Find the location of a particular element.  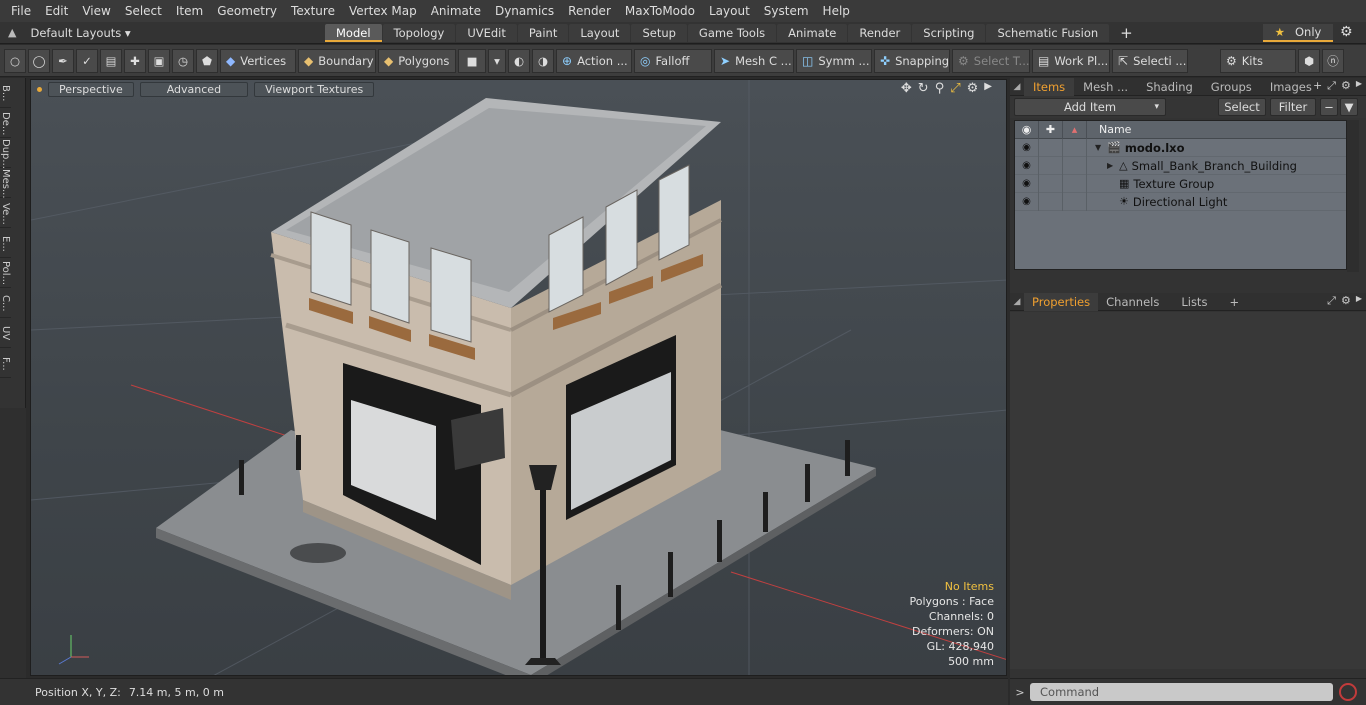

shield-icon: ◐ is located at coordinates (519, 60).